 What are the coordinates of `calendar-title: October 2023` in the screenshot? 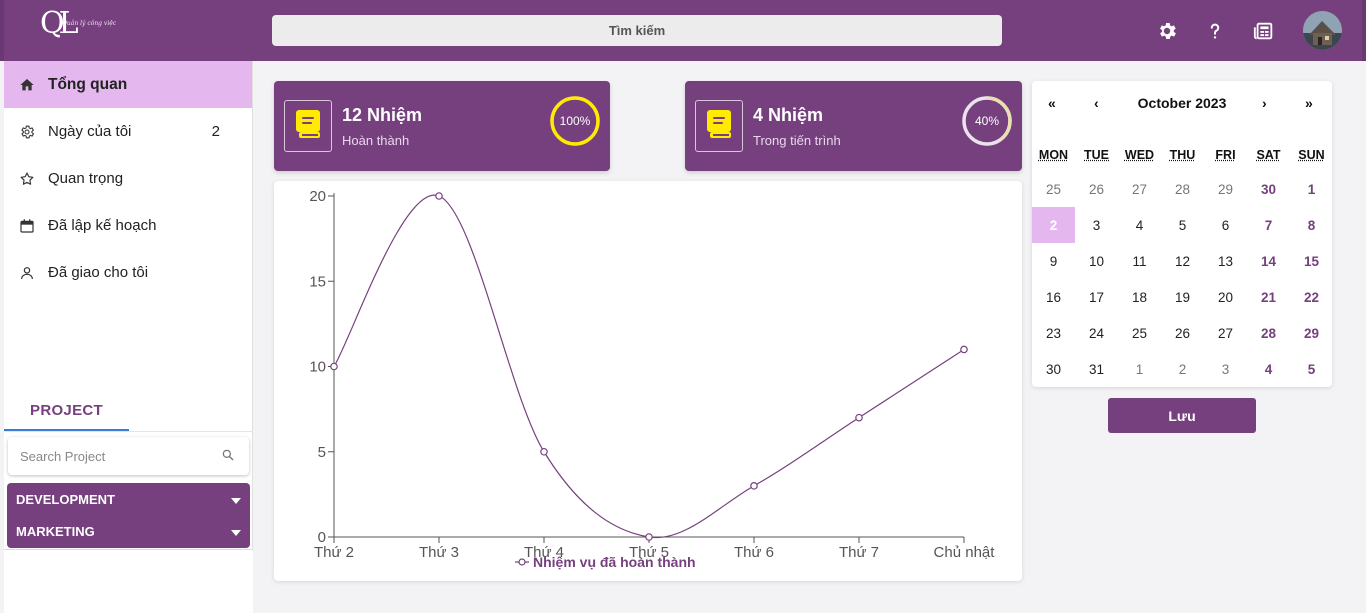 It's located at (1182, 103).